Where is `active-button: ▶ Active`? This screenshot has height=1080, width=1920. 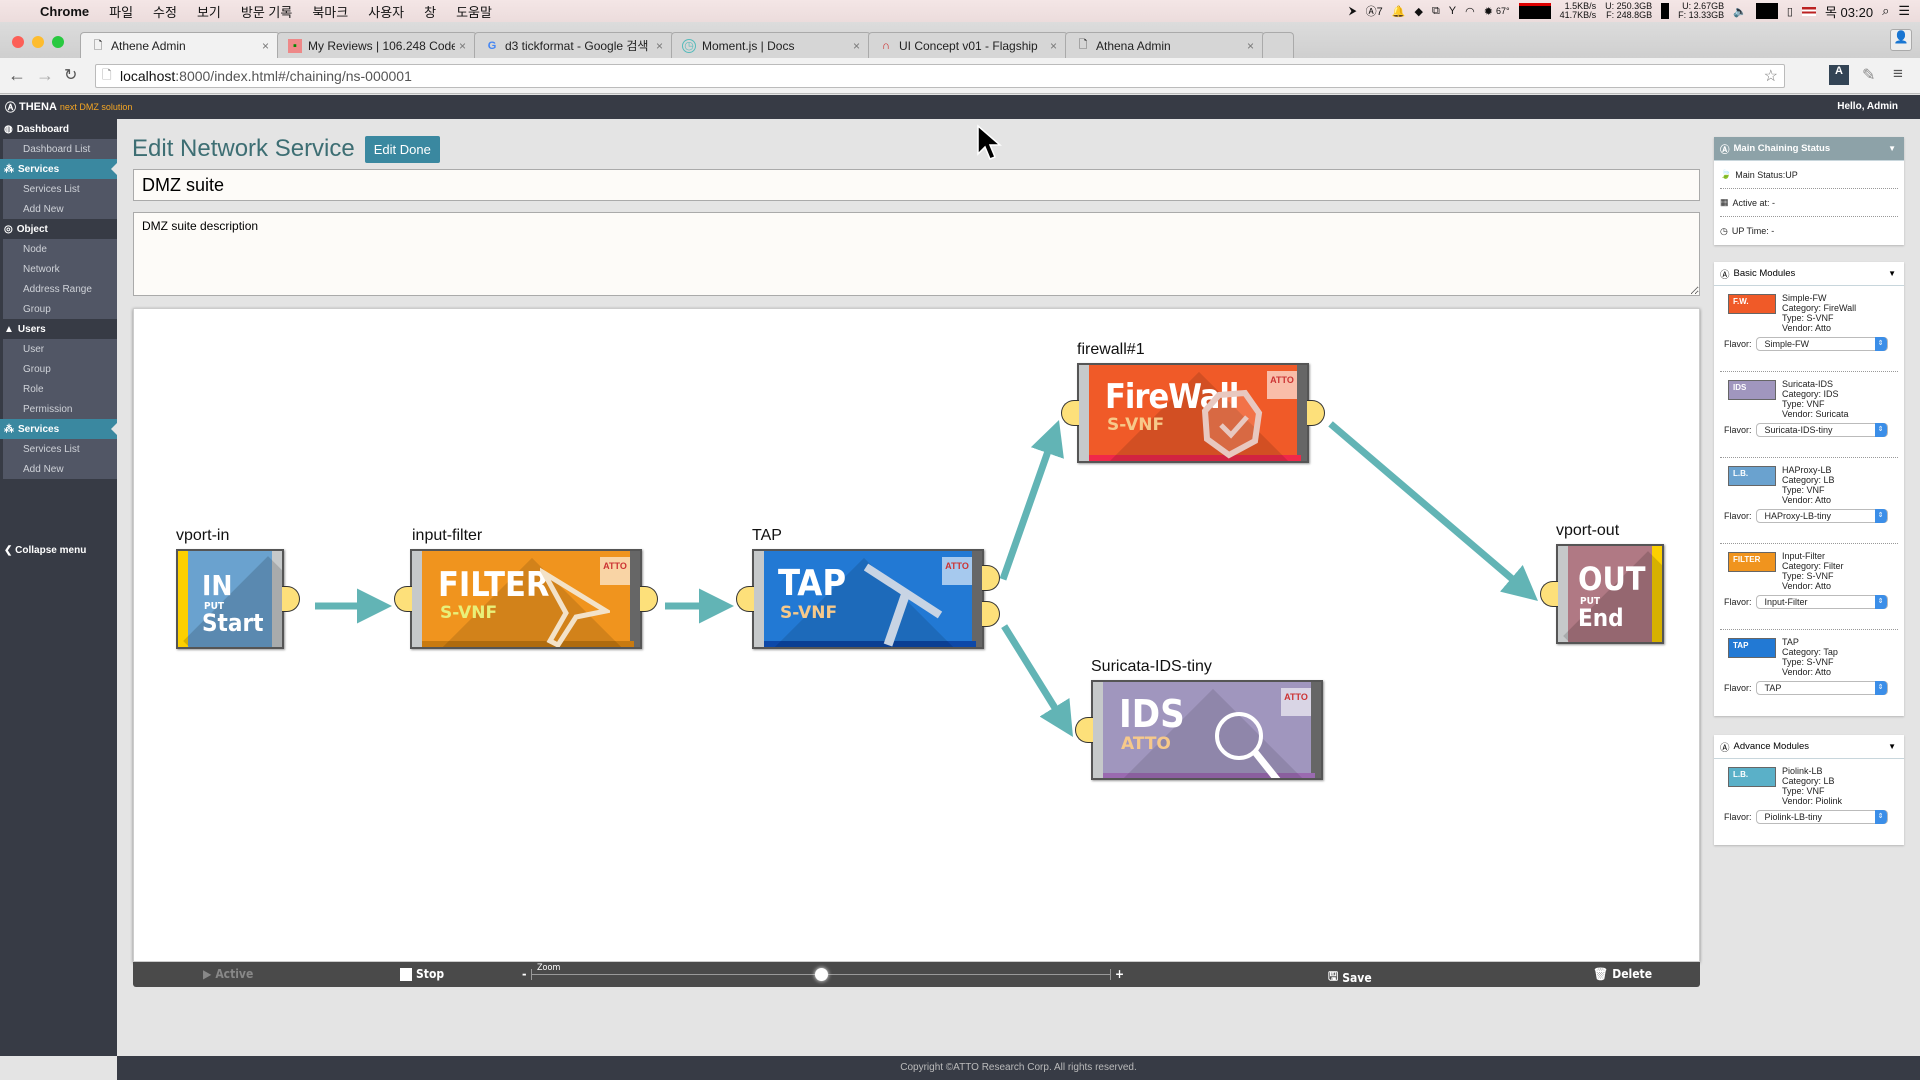
active-button: ▶ Active is located at coordinates (228, 974).